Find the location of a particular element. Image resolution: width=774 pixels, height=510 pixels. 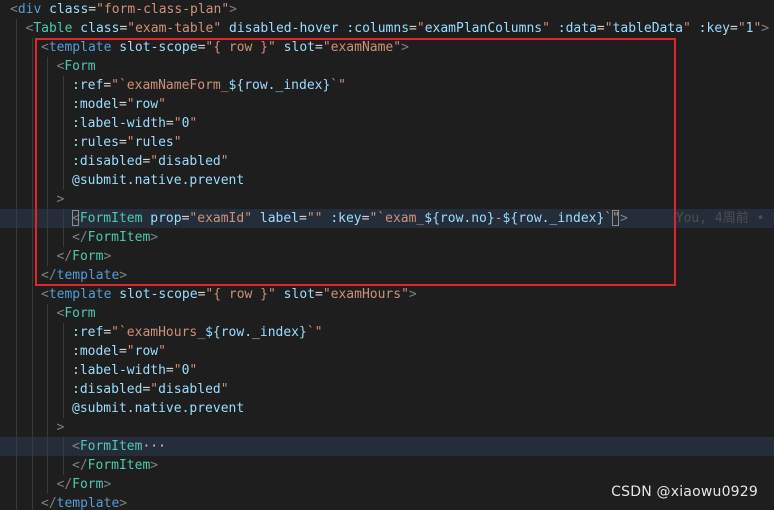

code-token: "` is located at coordinates (119, 332).